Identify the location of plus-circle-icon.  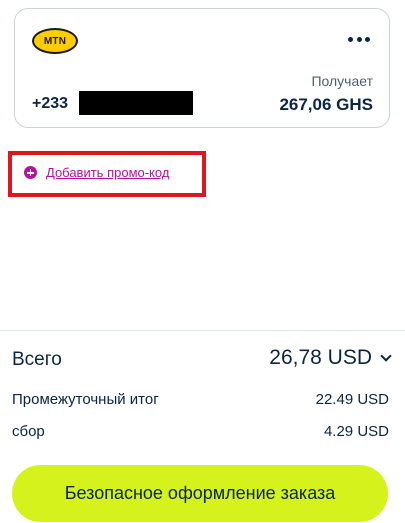
(30, 172).